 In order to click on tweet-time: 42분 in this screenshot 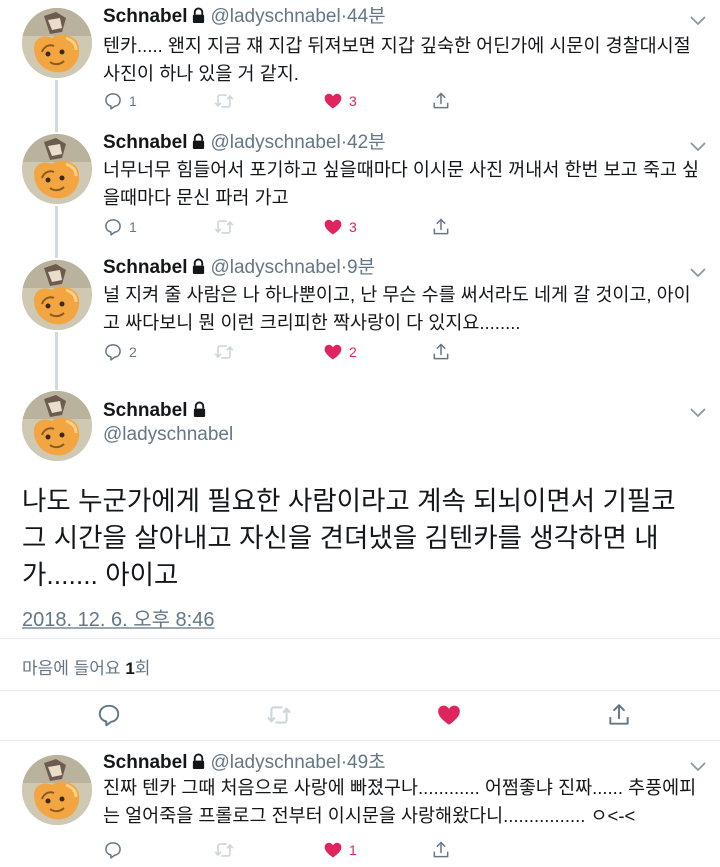, I will do `click(366, 142)`.